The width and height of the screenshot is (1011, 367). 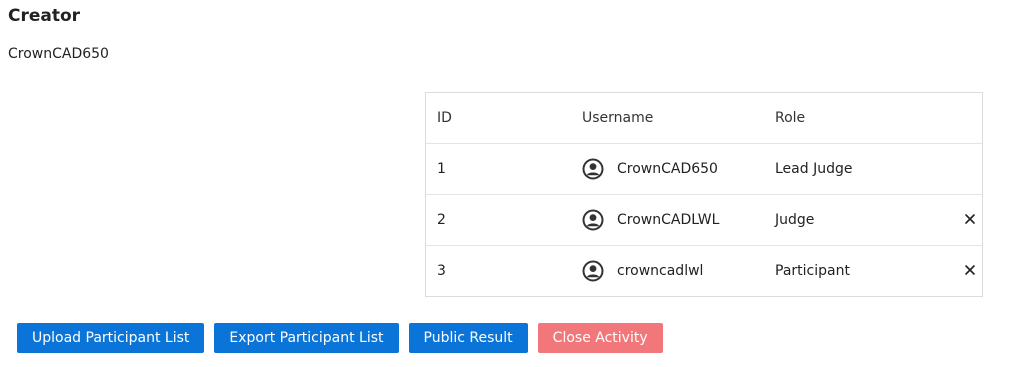 What do you see at coordinates (111, 338) in the screenshot?
I see `upload-participant-list-button: Upload Participant List` at bounding box center [111, 338].